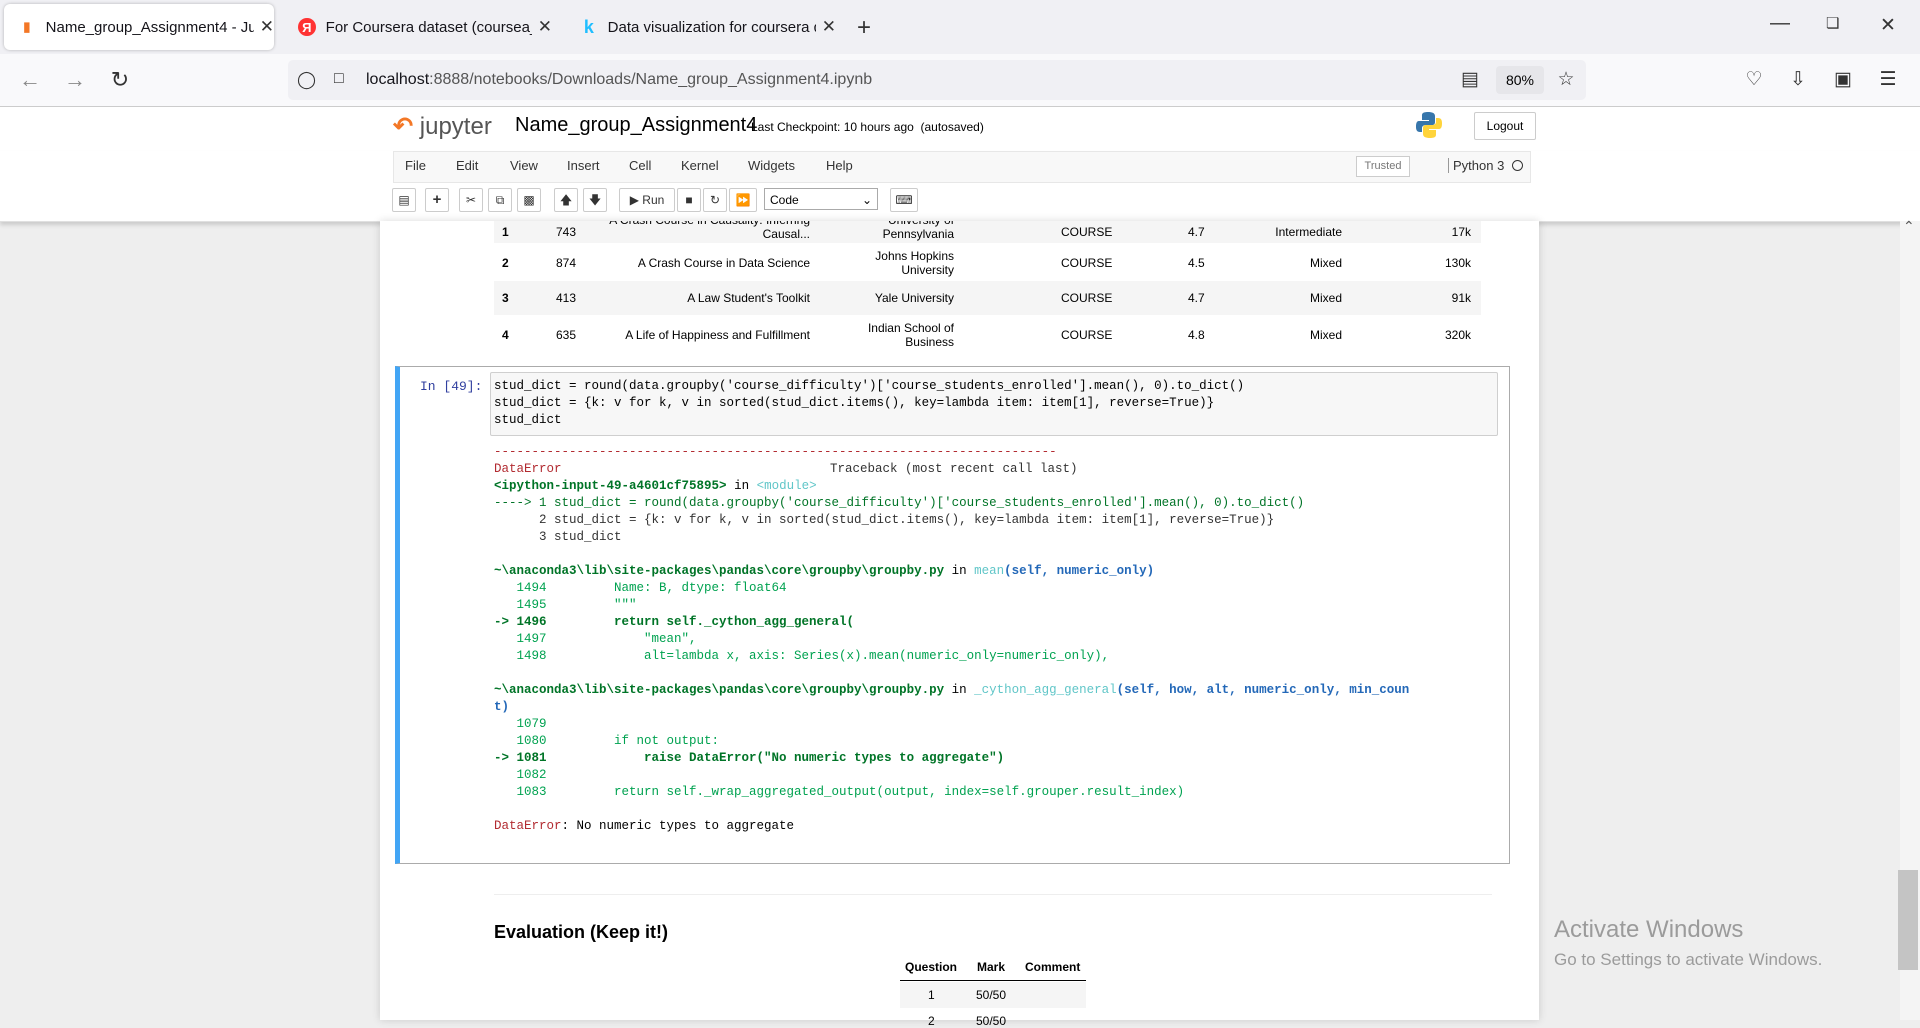 This screenshot has height=1028, width=1920. I want to click on logout-button: Logout, so click(1505, 126).